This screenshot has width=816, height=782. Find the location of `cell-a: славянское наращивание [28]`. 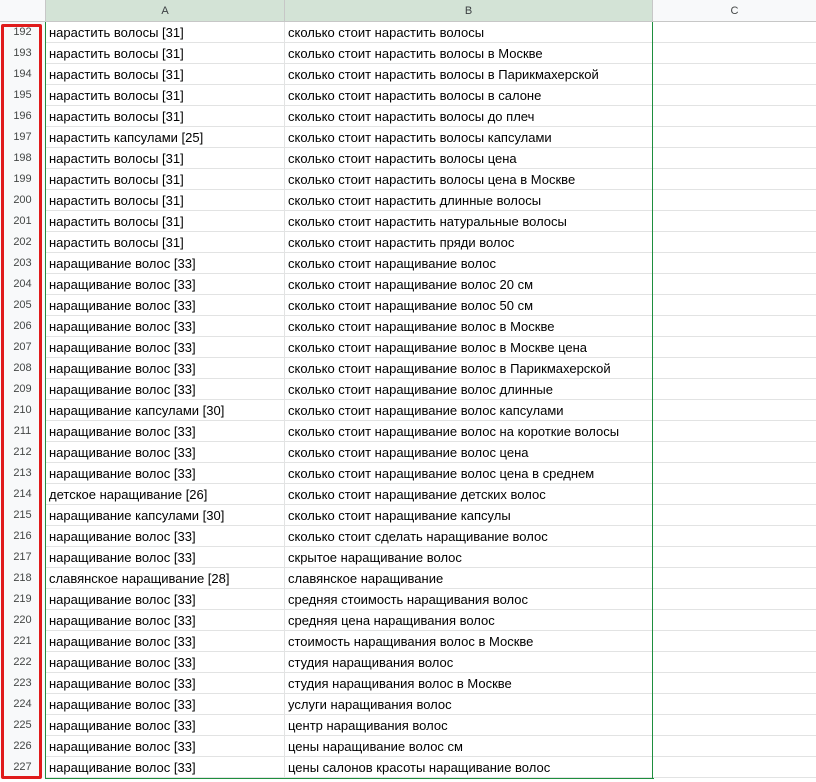

cell-a: славянское наращивание [28] is located at coordinates (165, 578).